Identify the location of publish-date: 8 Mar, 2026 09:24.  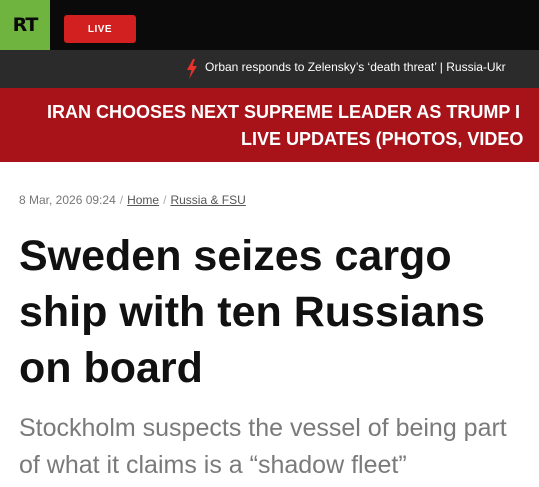
(67, 200).